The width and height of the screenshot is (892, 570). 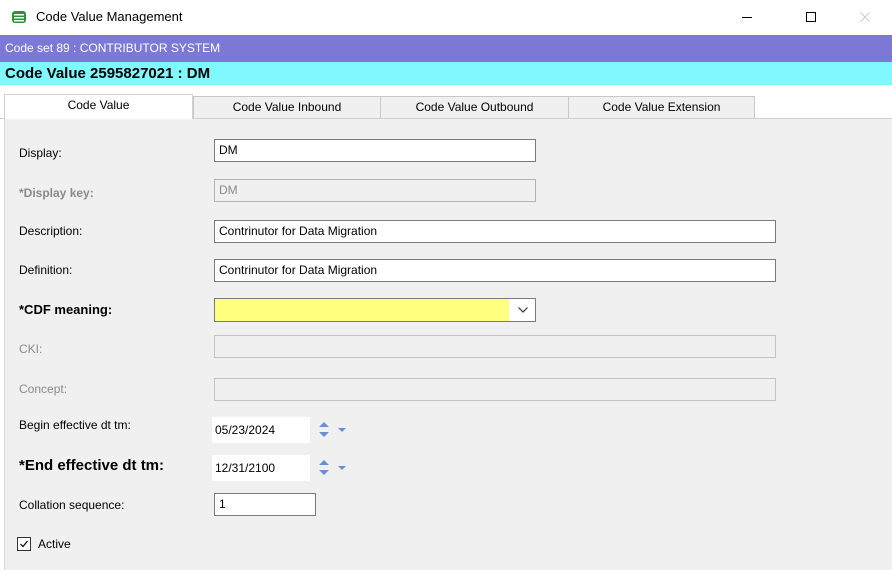 I want to click on end-date-dropdown, so click(x=342, y=468).